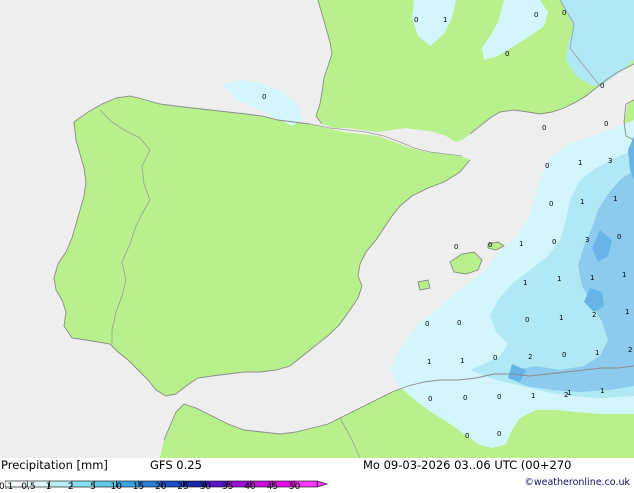  What do you see at coordinates (322, 484) in the screenshot?
I see `color-scale-arrow` at bounding box center [322, 484].